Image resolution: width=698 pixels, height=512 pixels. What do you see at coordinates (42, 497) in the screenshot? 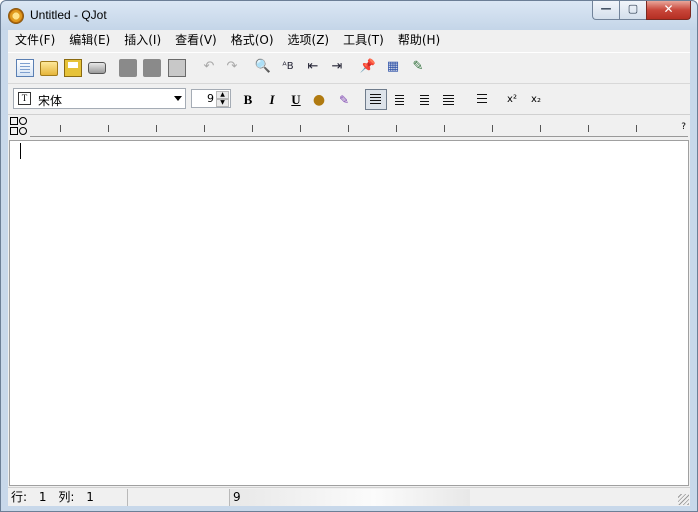
I see `line-value: 1` at bounding box center [42, 497].